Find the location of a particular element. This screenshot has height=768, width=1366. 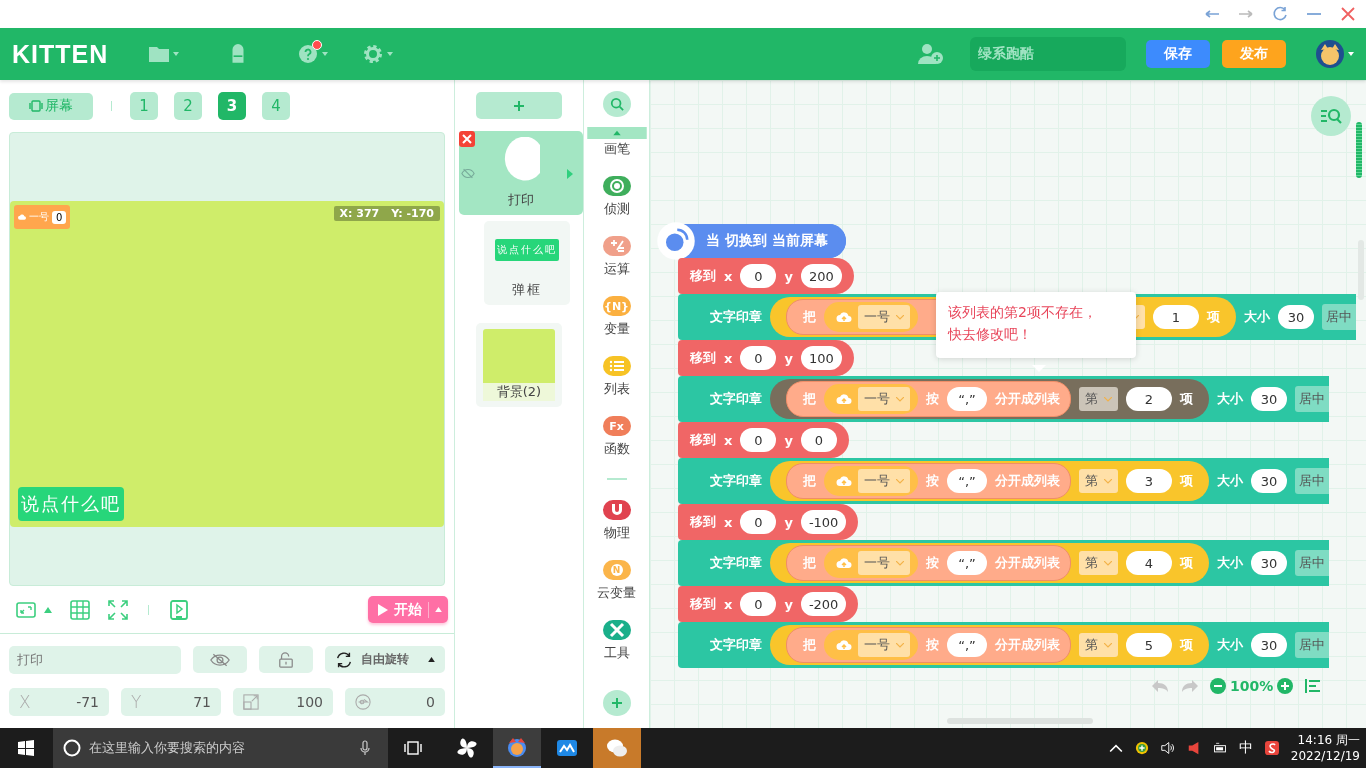

monitor-name: 一号 is located at coordinates (39, 217).